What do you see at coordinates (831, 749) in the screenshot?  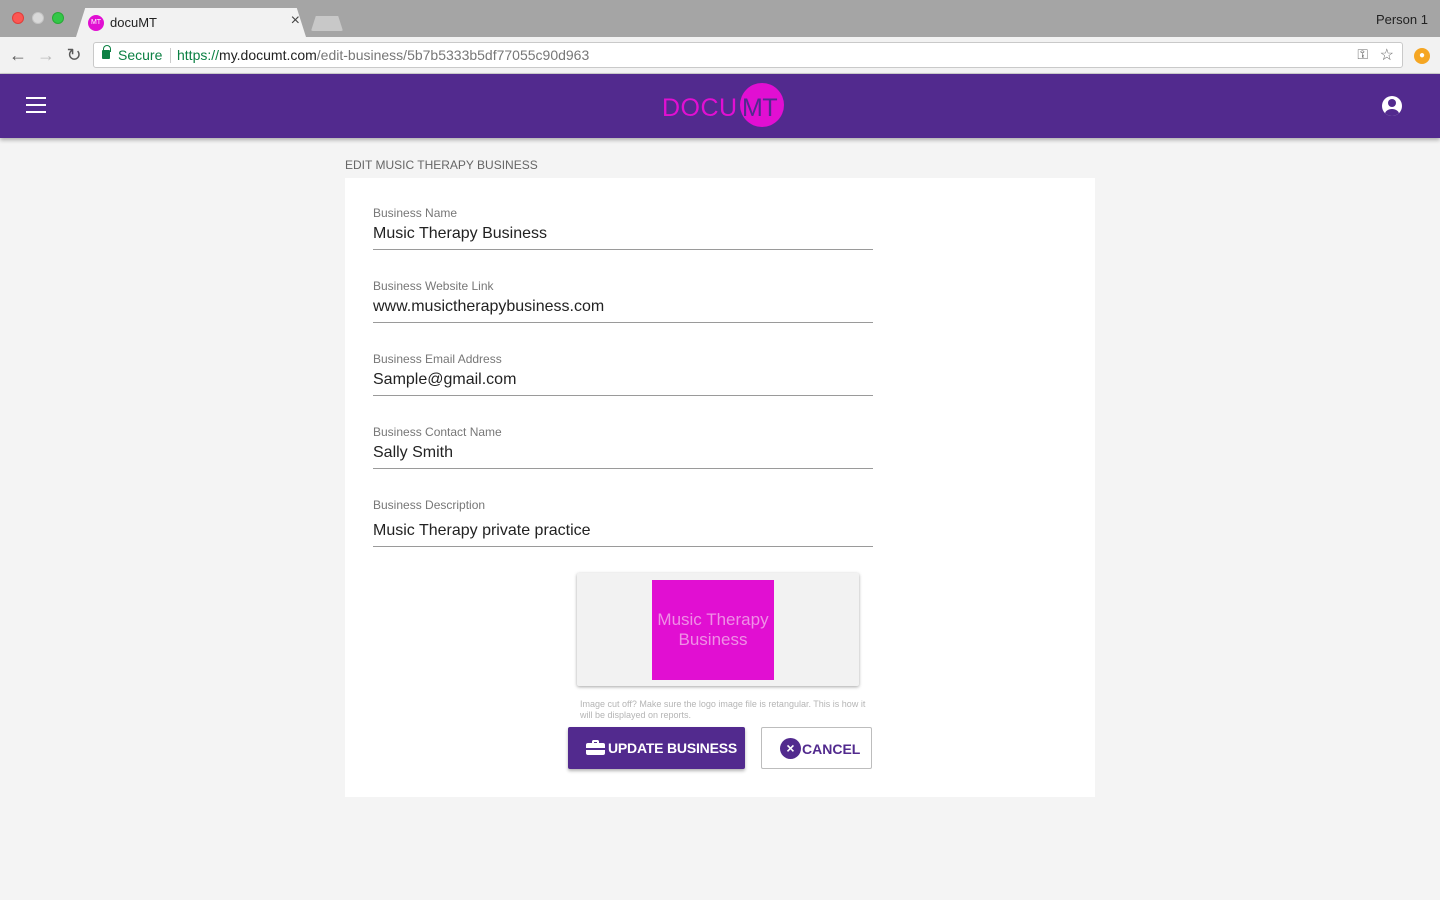 I see `cancel-label: CANCEL` at bounding box center [831, 749].